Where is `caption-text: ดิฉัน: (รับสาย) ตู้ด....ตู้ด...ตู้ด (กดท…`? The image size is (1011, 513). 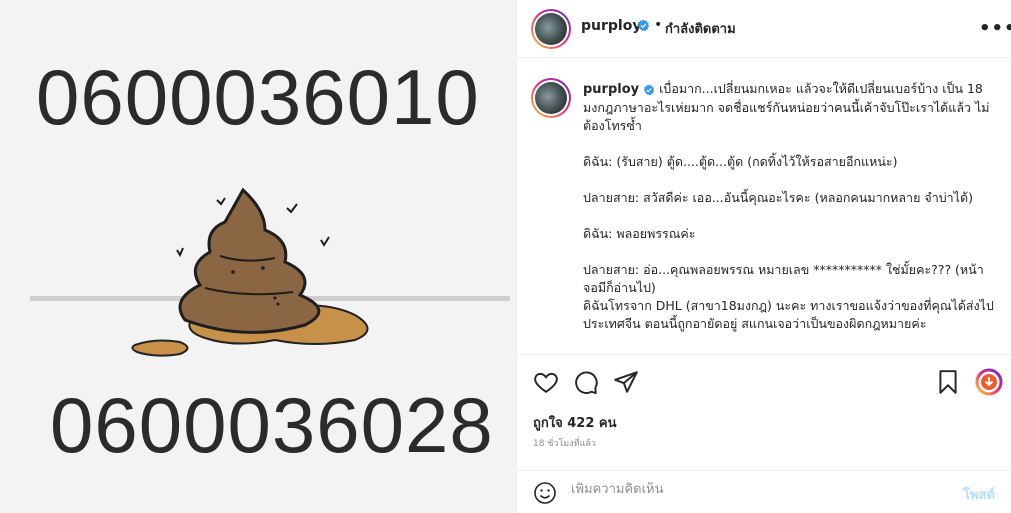
caption-text: ดิฉัน: (รับสาย) ตู้ด....ตู้ด...ตู้ด (กดท… is located at coordinates (740, 161).